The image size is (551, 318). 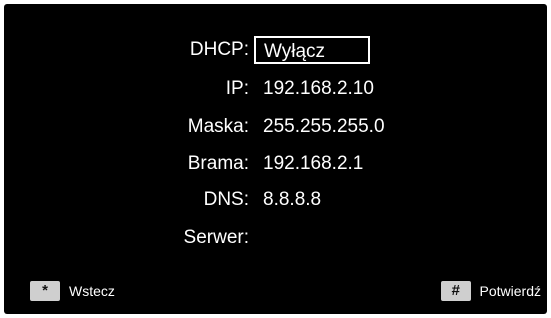 What do you see at coordinates (313, 164) in the screenshot?
I see `gateway-value: 192.168.2.1` at bounding box center [313, 164].